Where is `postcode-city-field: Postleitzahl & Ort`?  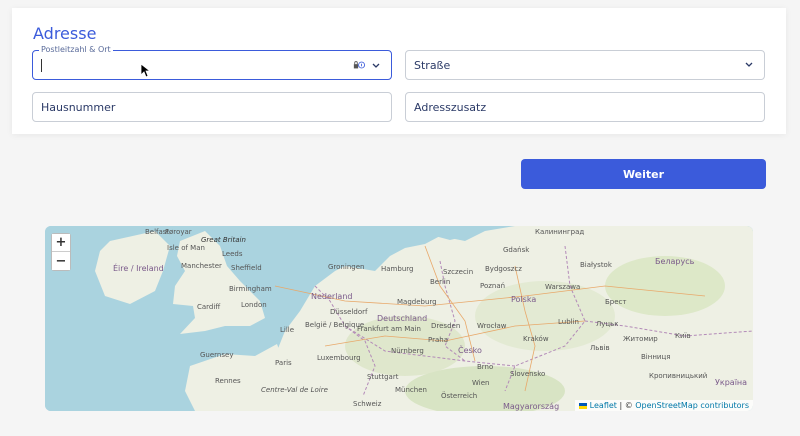
postcode-city-field: Postleitzahl & Ort is located at coordinates (212, 62).